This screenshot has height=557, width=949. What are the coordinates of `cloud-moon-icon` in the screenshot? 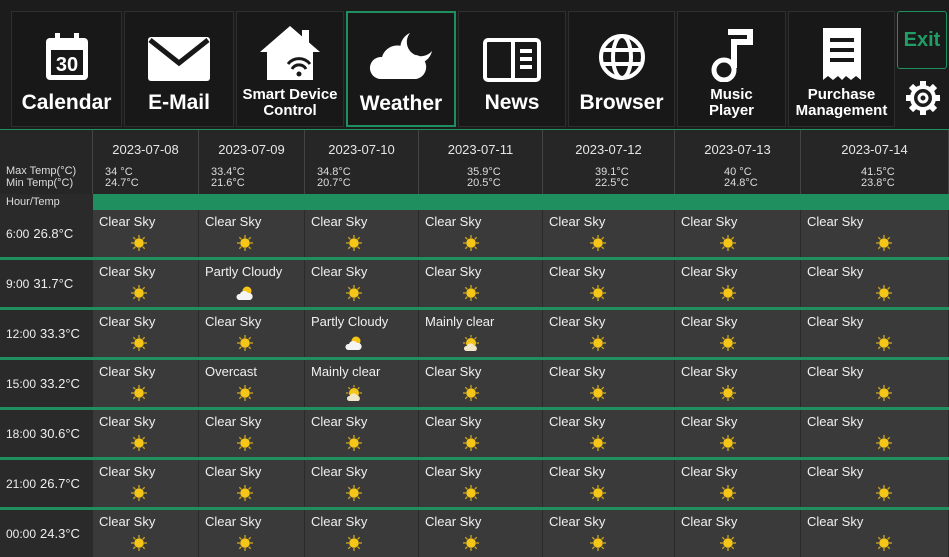 It's located at (400, 56).